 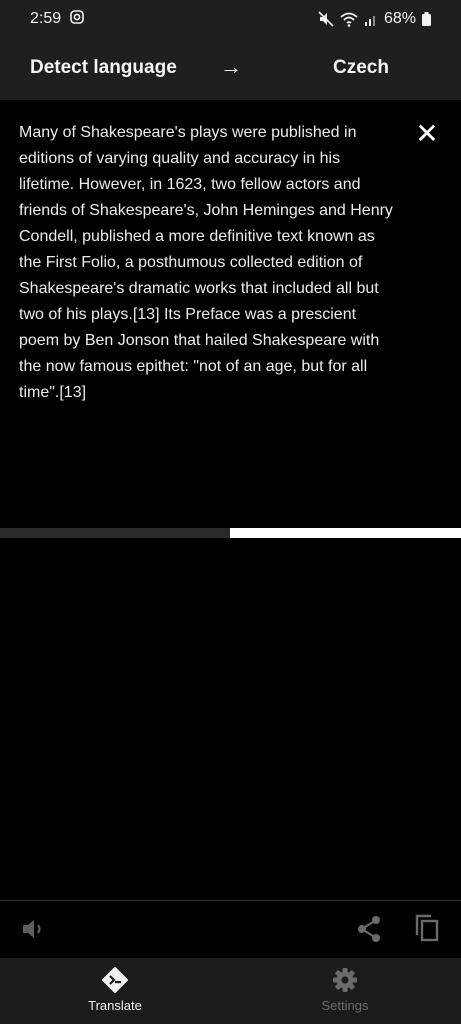 I want to click on status-time: 2:59, so click(x=57, y=19).